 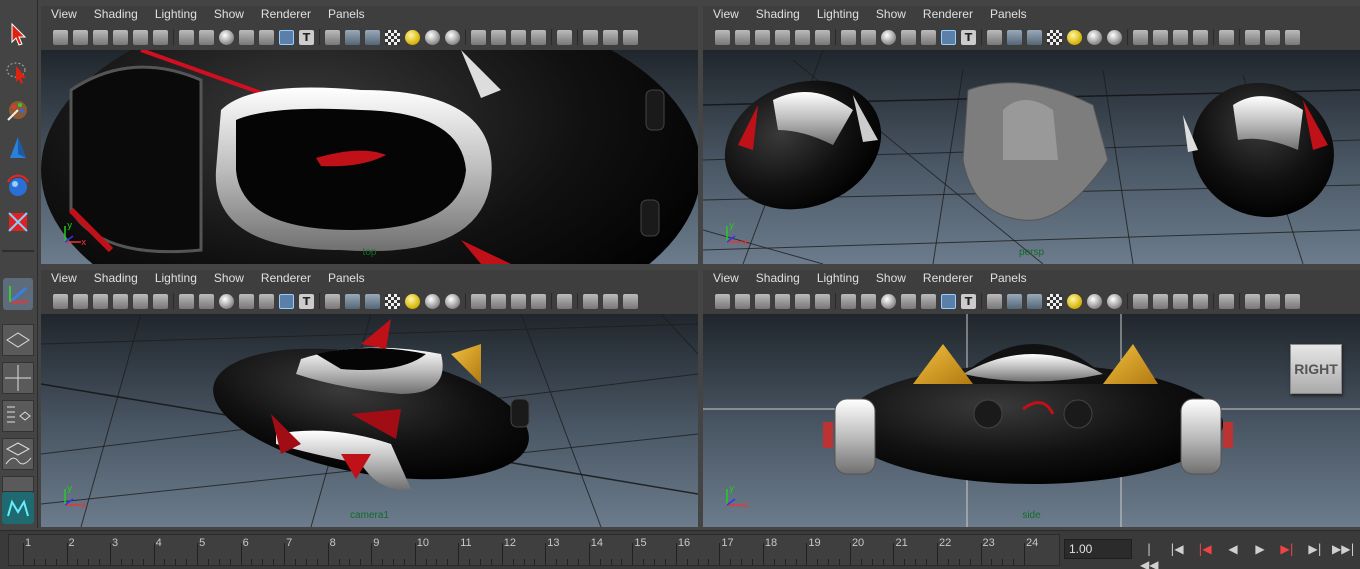 I want to click on lasso-tool-icon, so click(x=18, y=72).